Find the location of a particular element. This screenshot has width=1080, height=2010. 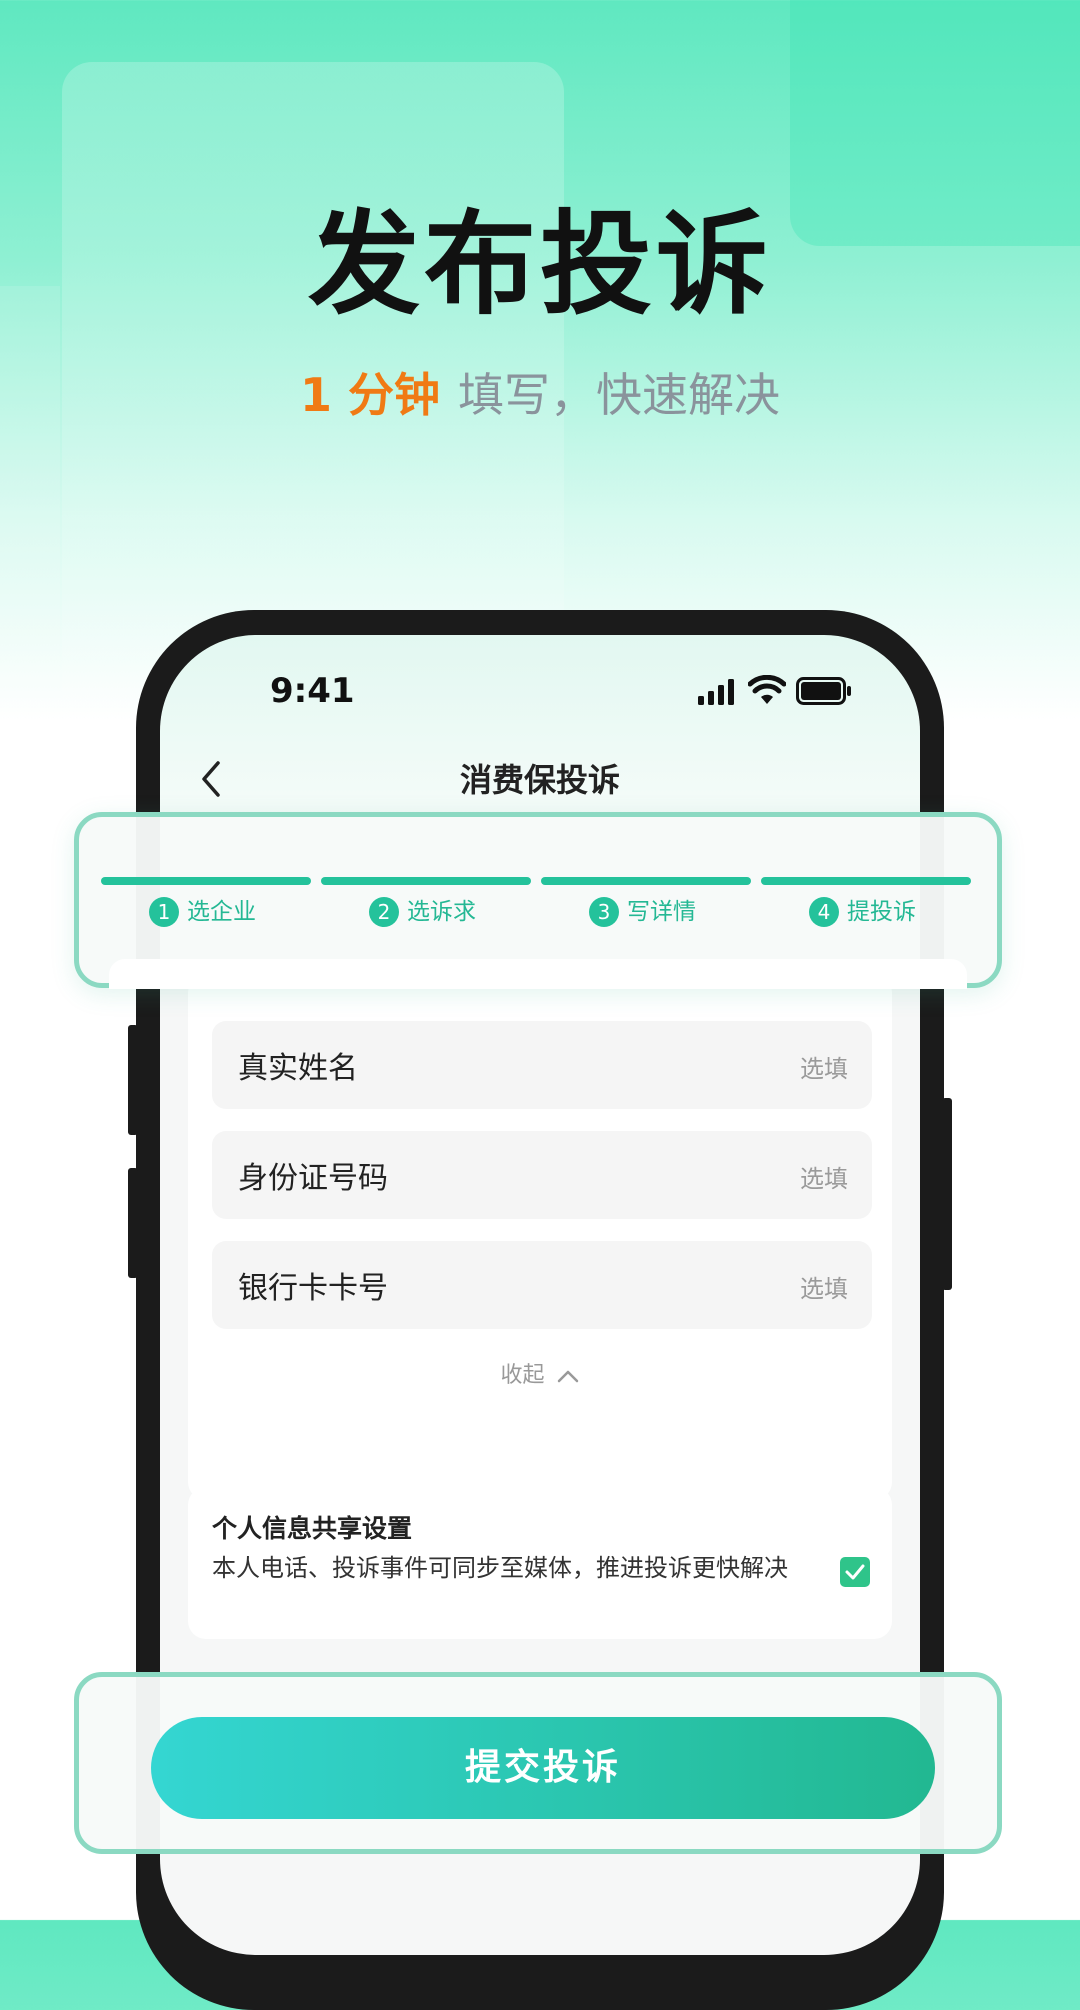

field-label: 银行卡卡号 is located at coordinates (313, 1288).